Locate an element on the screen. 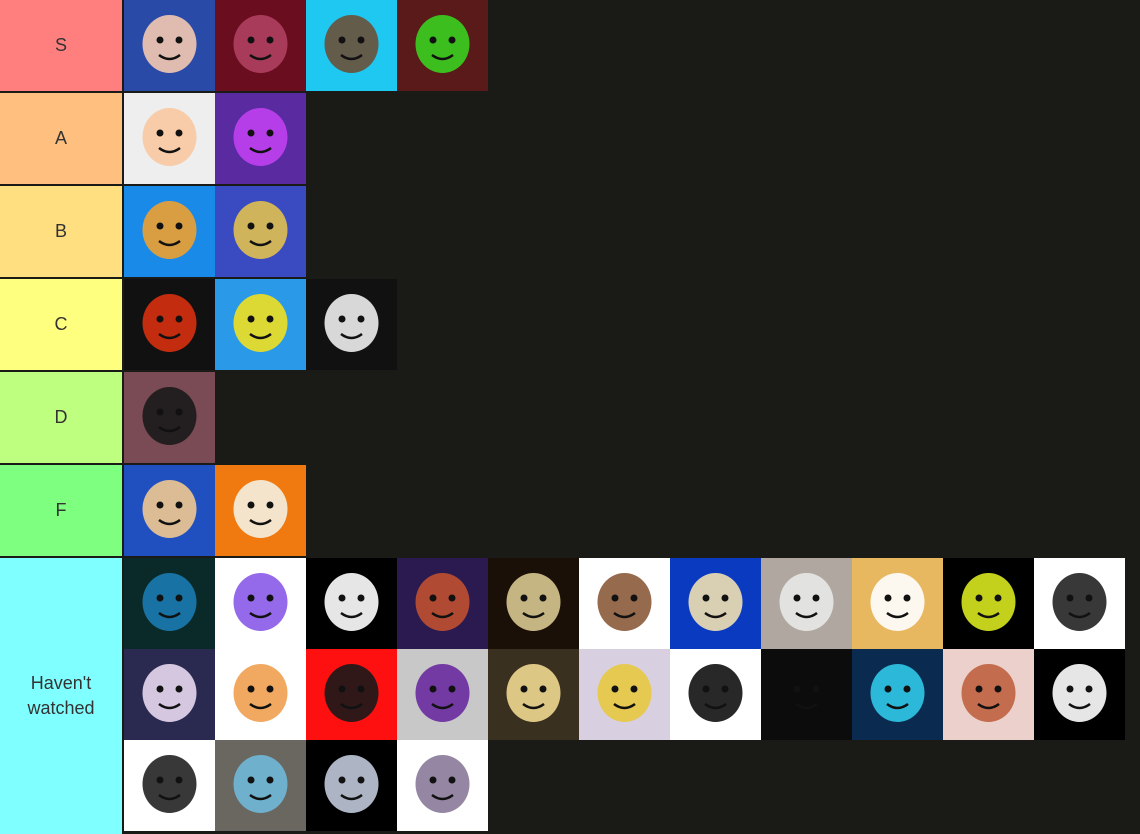 This screenshot has width=1140, height=834. blue-penguin-image is located at coordinates (169, 602).